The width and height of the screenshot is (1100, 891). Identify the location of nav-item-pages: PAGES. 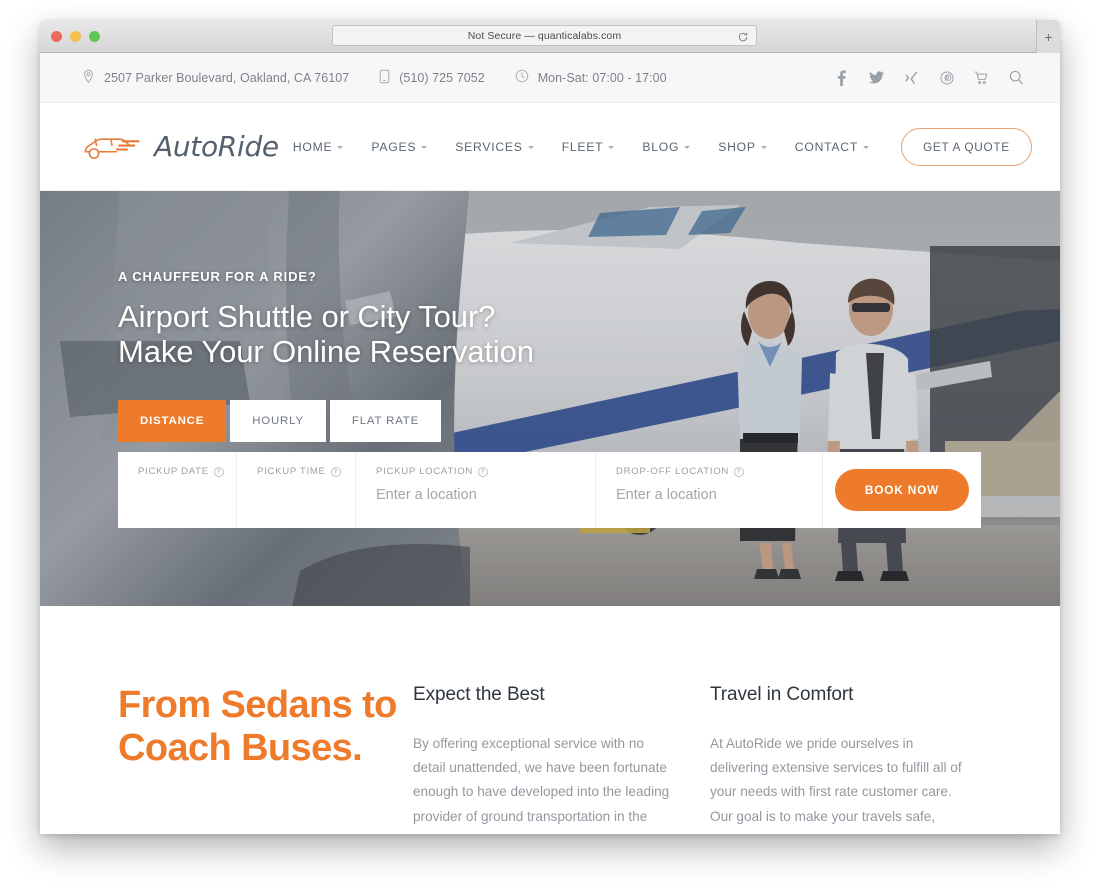
(399, 147).